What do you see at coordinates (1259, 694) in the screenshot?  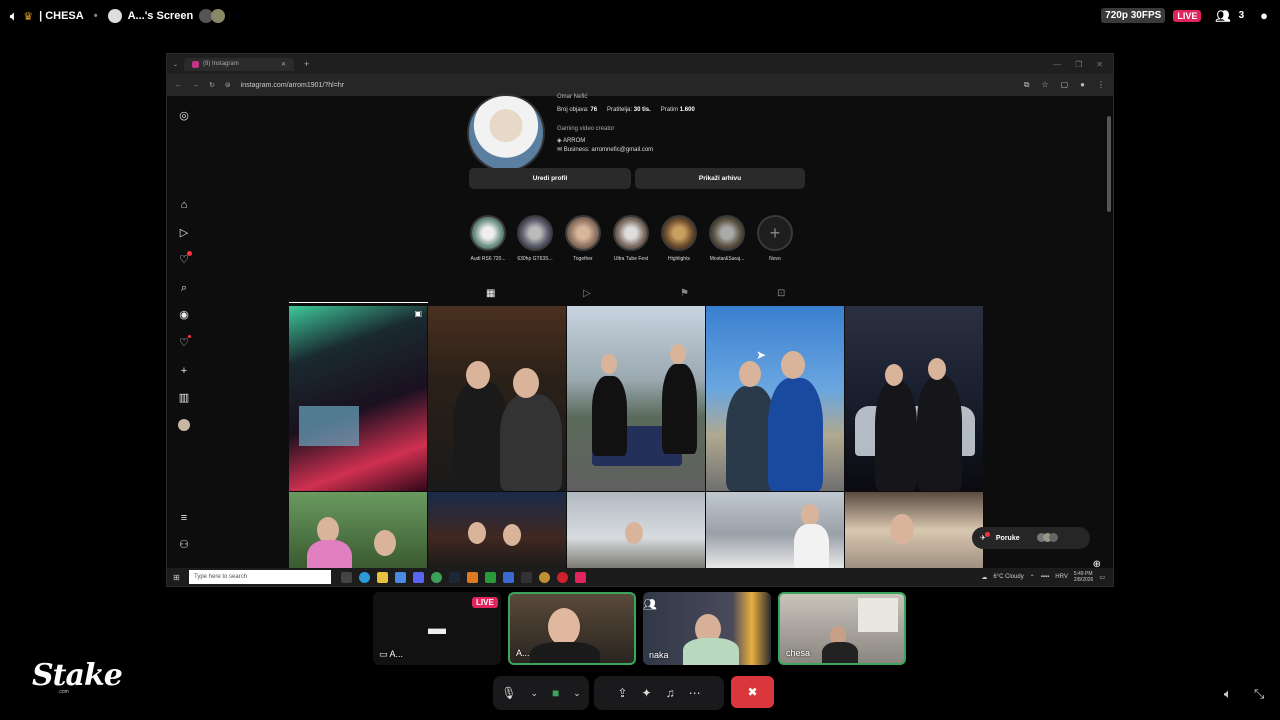 I see `fullscreen-exit-icon: ⤡` at bounding box center [1259, 694].